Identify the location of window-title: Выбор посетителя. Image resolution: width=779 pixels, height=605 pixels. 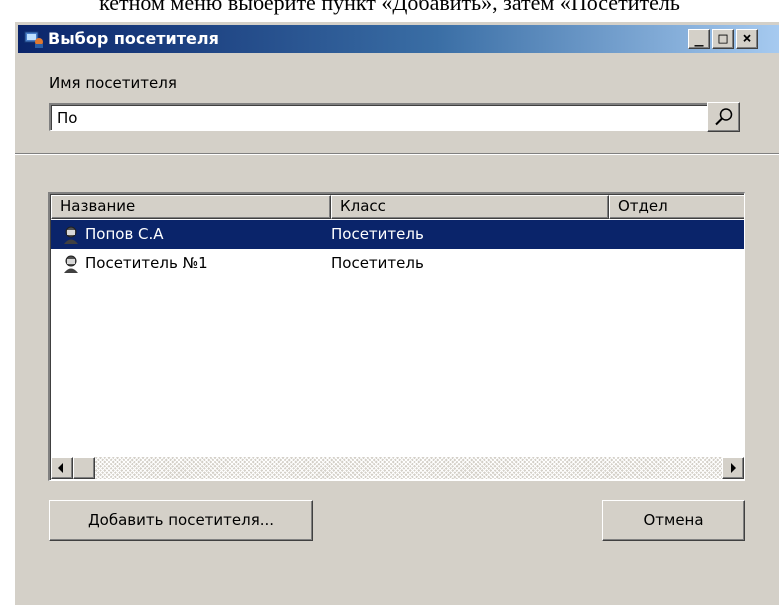
(133, 38).